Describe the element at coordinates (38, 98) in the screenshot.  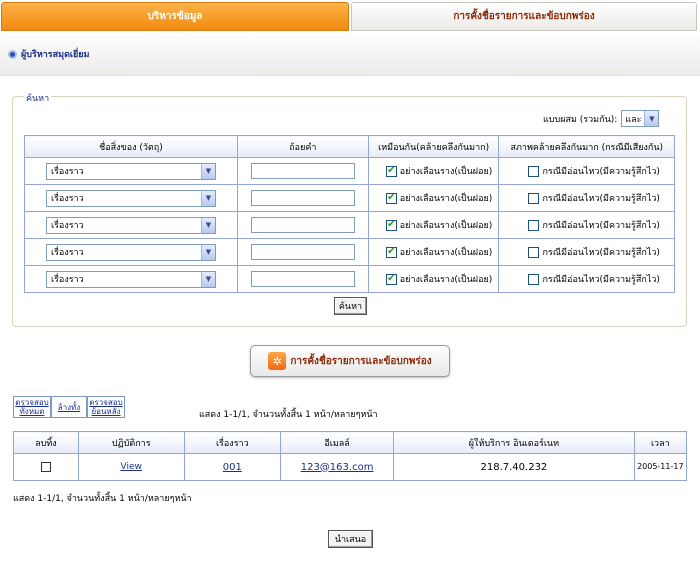
I see `search-legend: ค้นหา` at that location.